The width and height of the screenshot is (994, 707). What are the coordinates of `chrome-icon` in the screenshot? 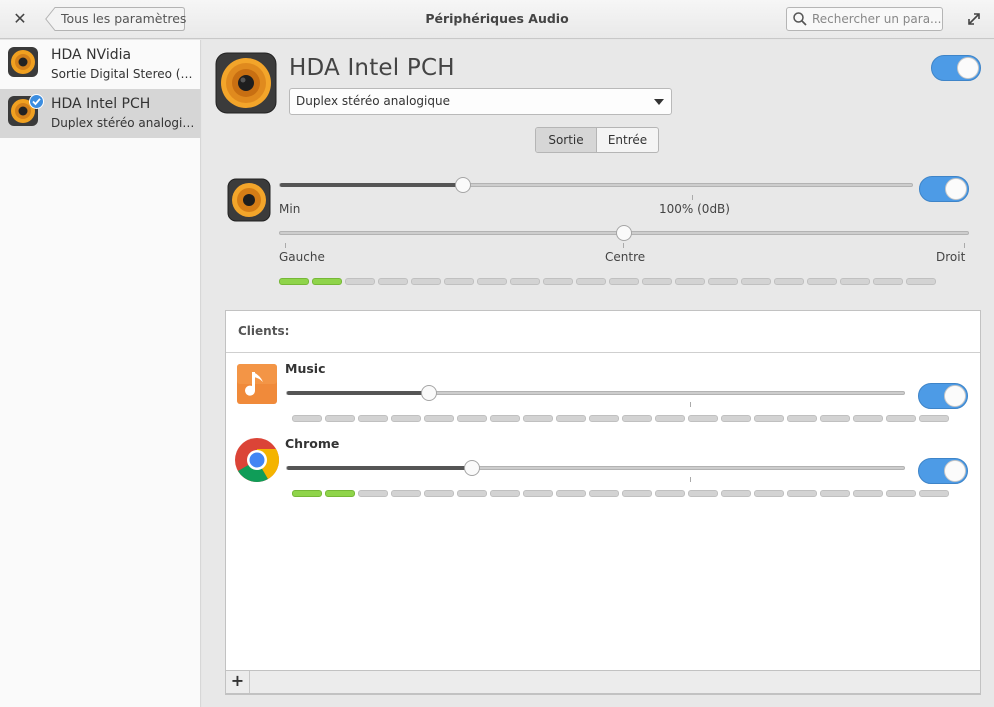 It's located at (257, 460).